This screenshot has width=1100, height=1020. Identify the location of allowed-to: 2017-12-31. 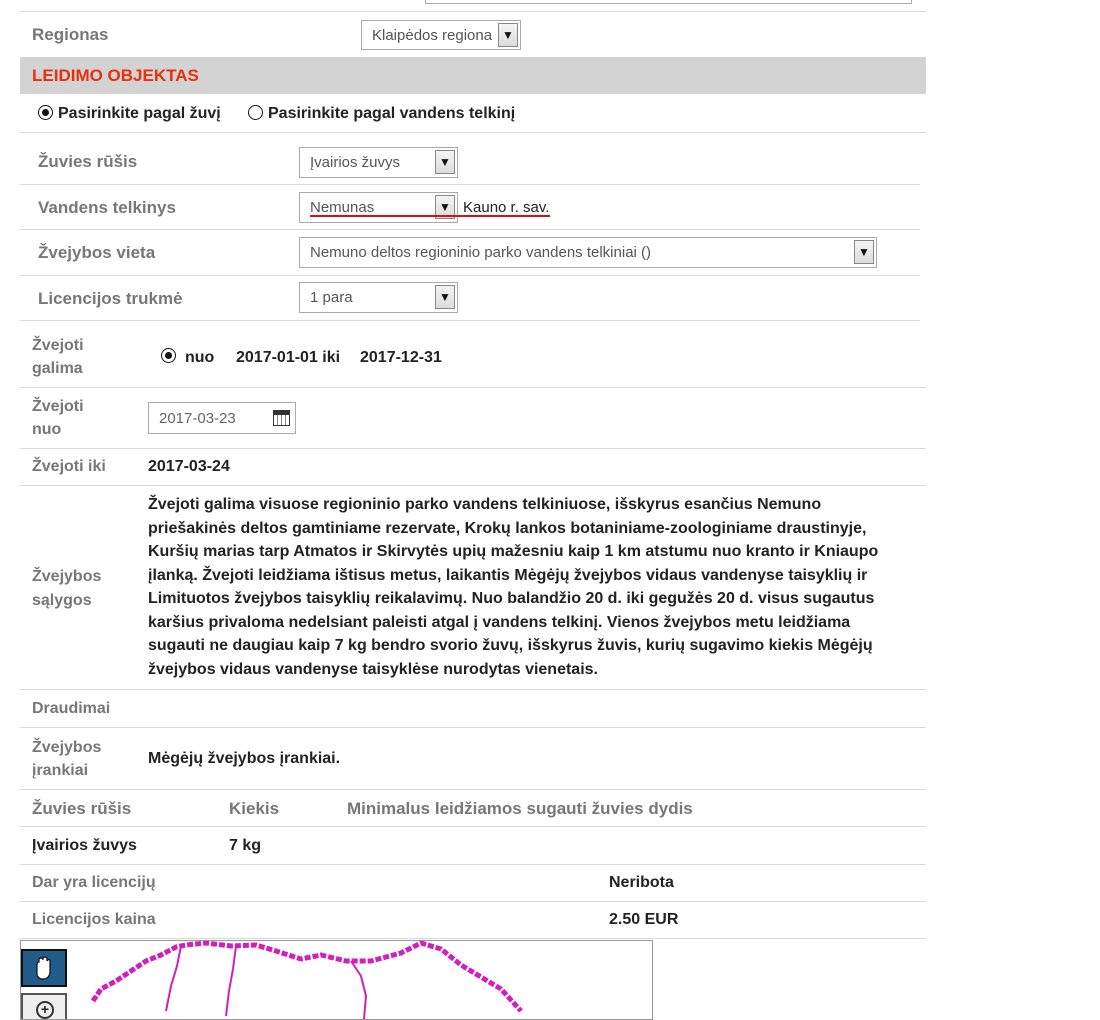
(401, 357).